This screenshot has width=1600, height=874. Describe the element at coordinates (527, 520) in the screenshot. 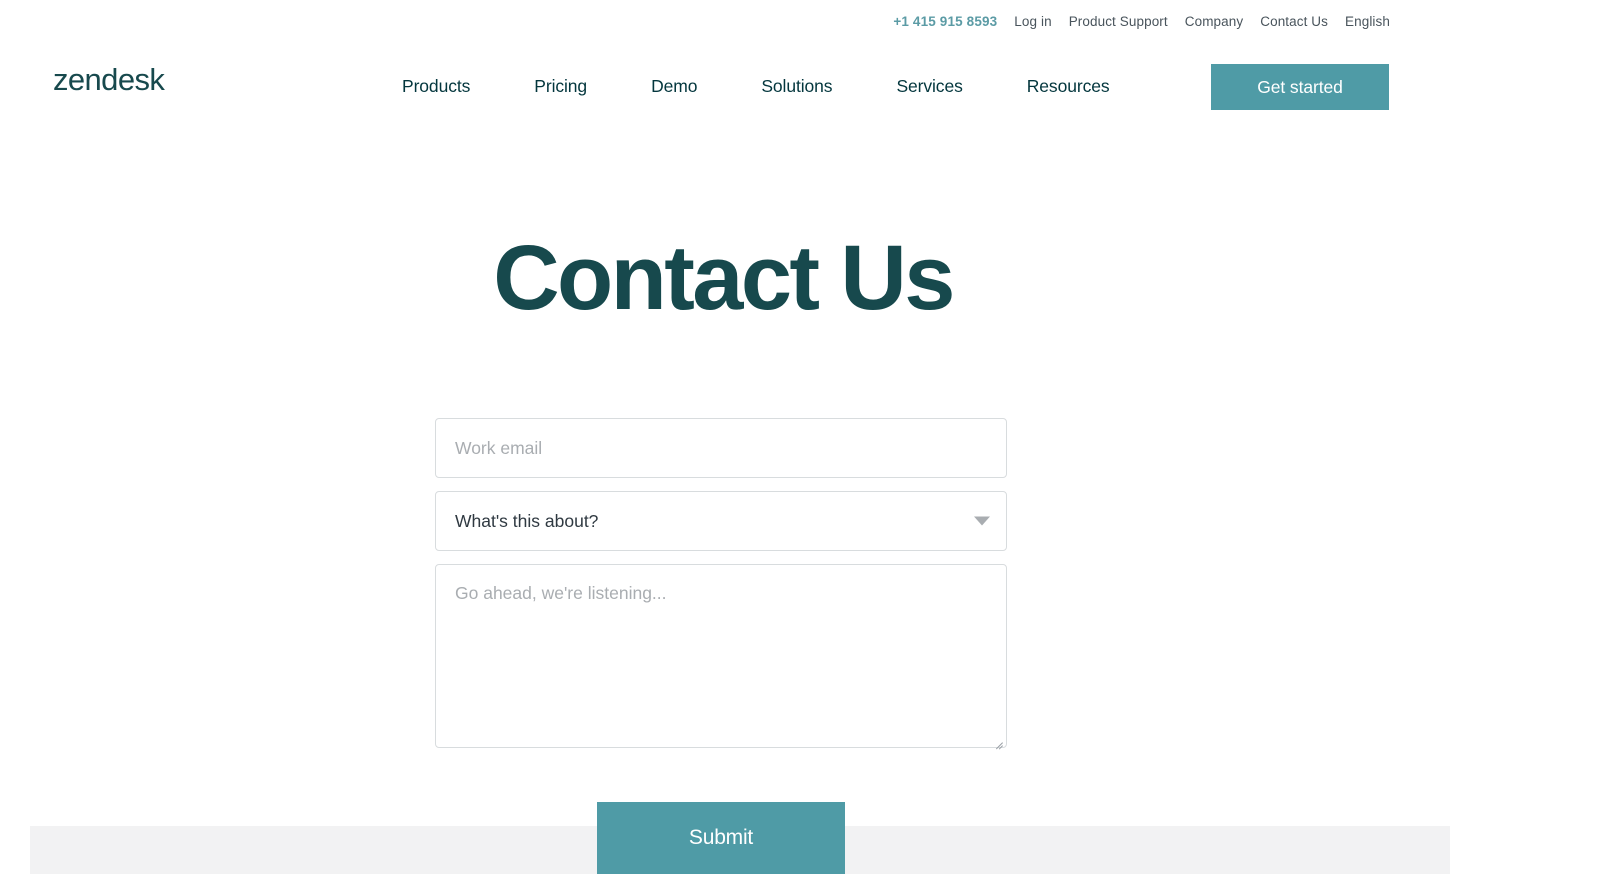

I see `topic-select-value: What's this about?` at that location.